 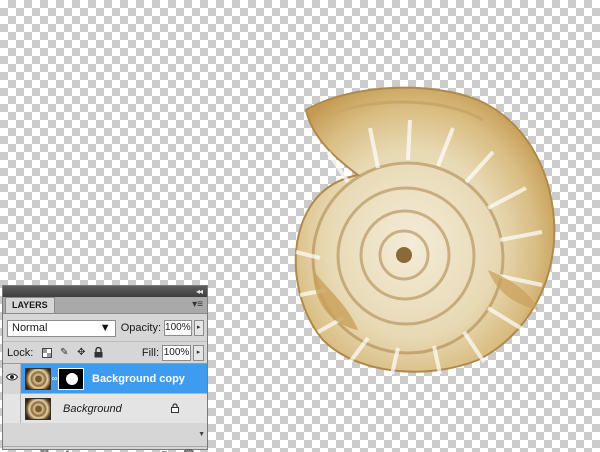 I want to click on blend-mode-value: Normal, so click(x=30, y=328).